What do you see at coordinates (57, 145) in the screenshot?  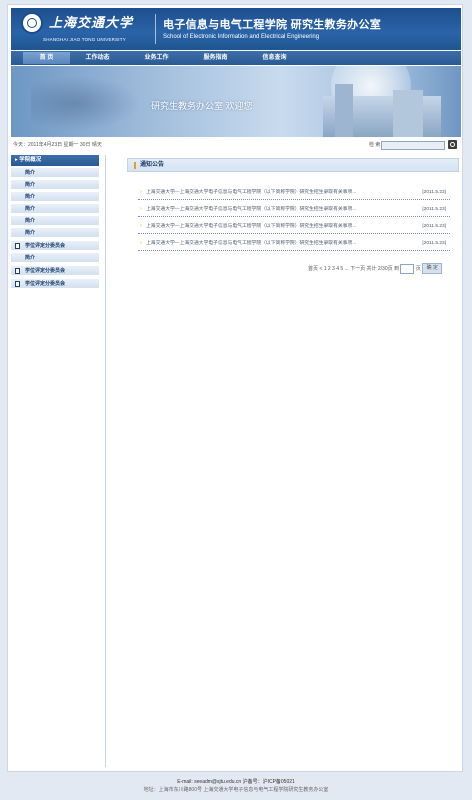 I see `date-weather-text: 今天：2011年4月23日 星期一 30日 晴天` at bounding box center [57, 145].